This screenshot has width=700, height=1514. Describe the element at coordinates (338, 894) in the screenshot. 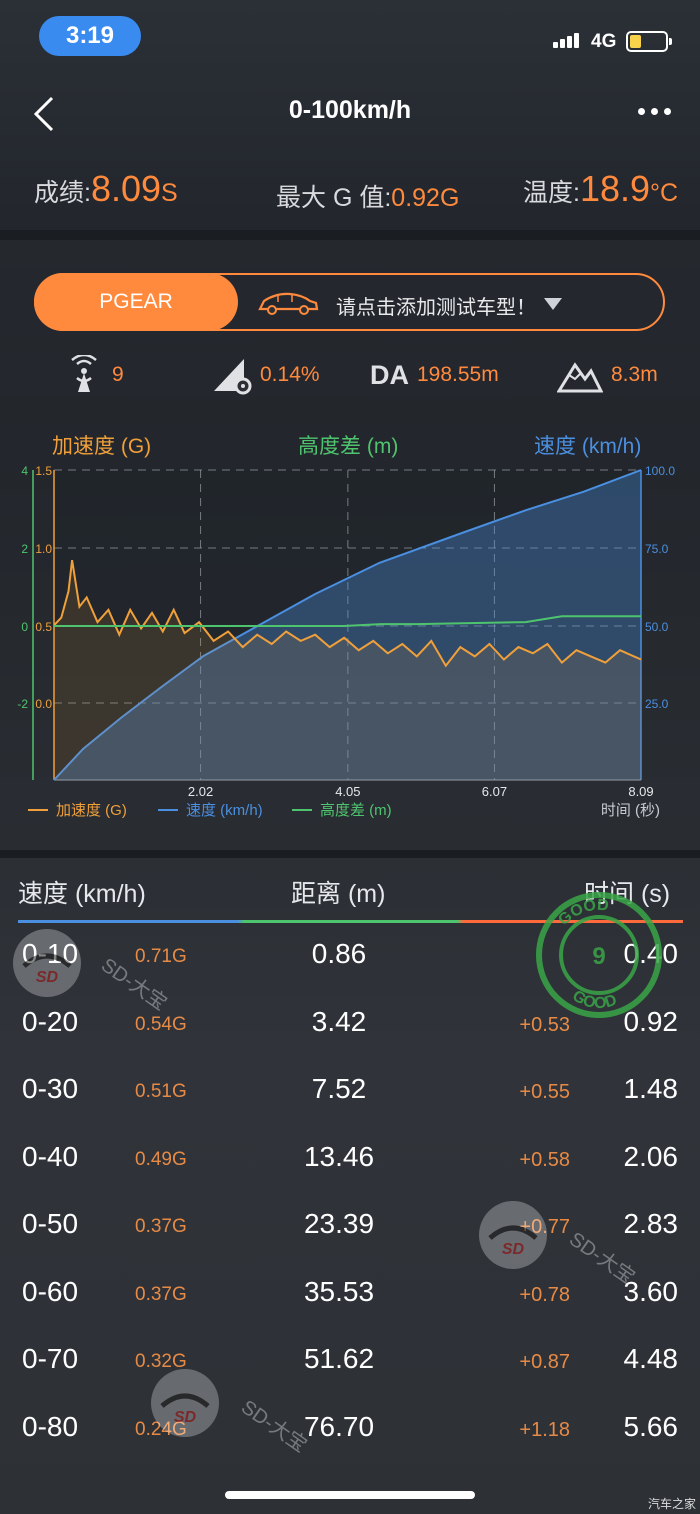

I see `distance-column-header: 距离 (m)` at that location.